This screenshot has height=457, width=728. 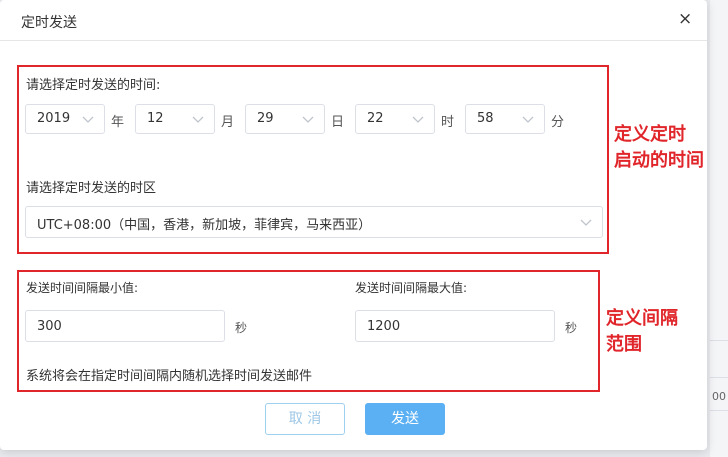 I want to click on minute-value: 58, so click(x=485, y=118).